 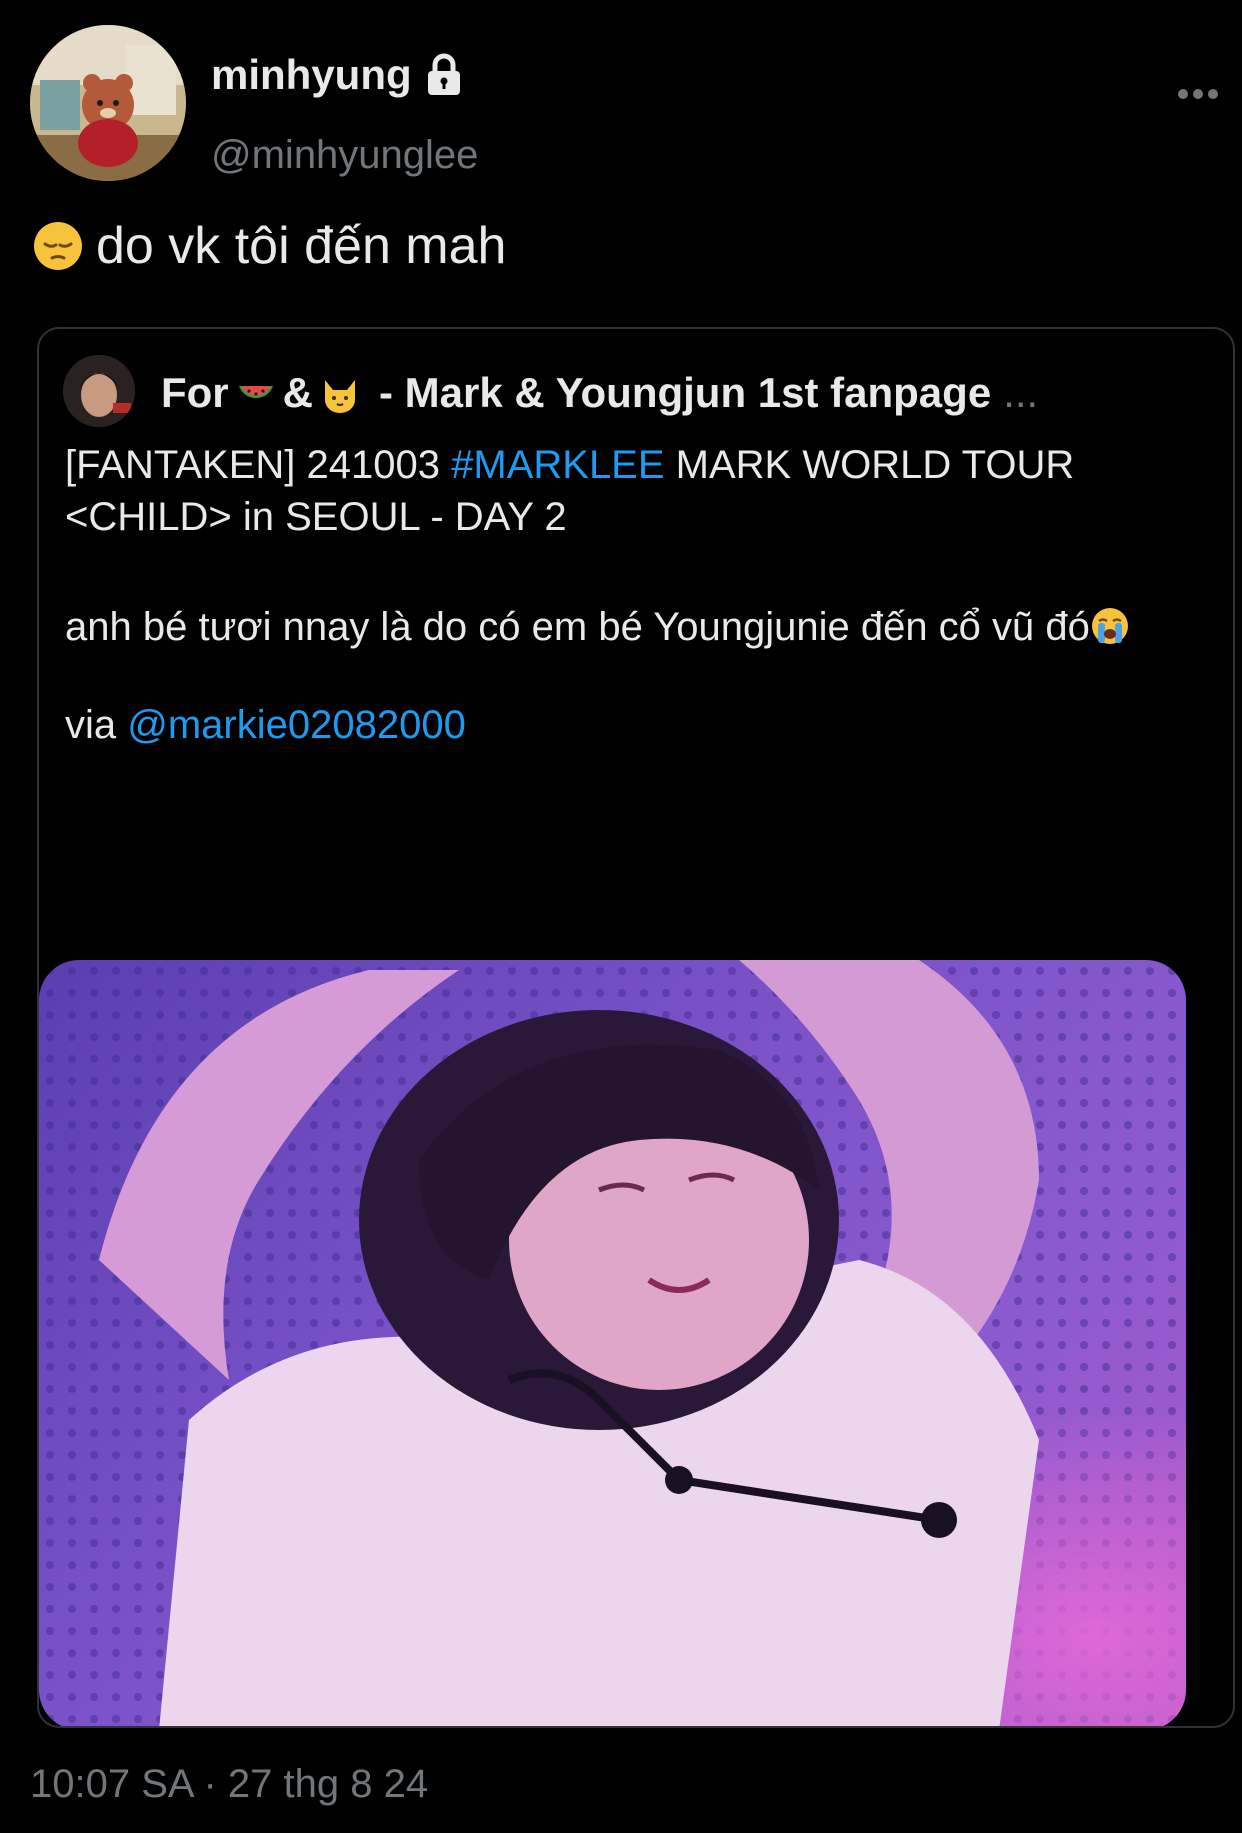 I want to click on quoted-via-line: via @markie02082000, so click(x=630, y=725).